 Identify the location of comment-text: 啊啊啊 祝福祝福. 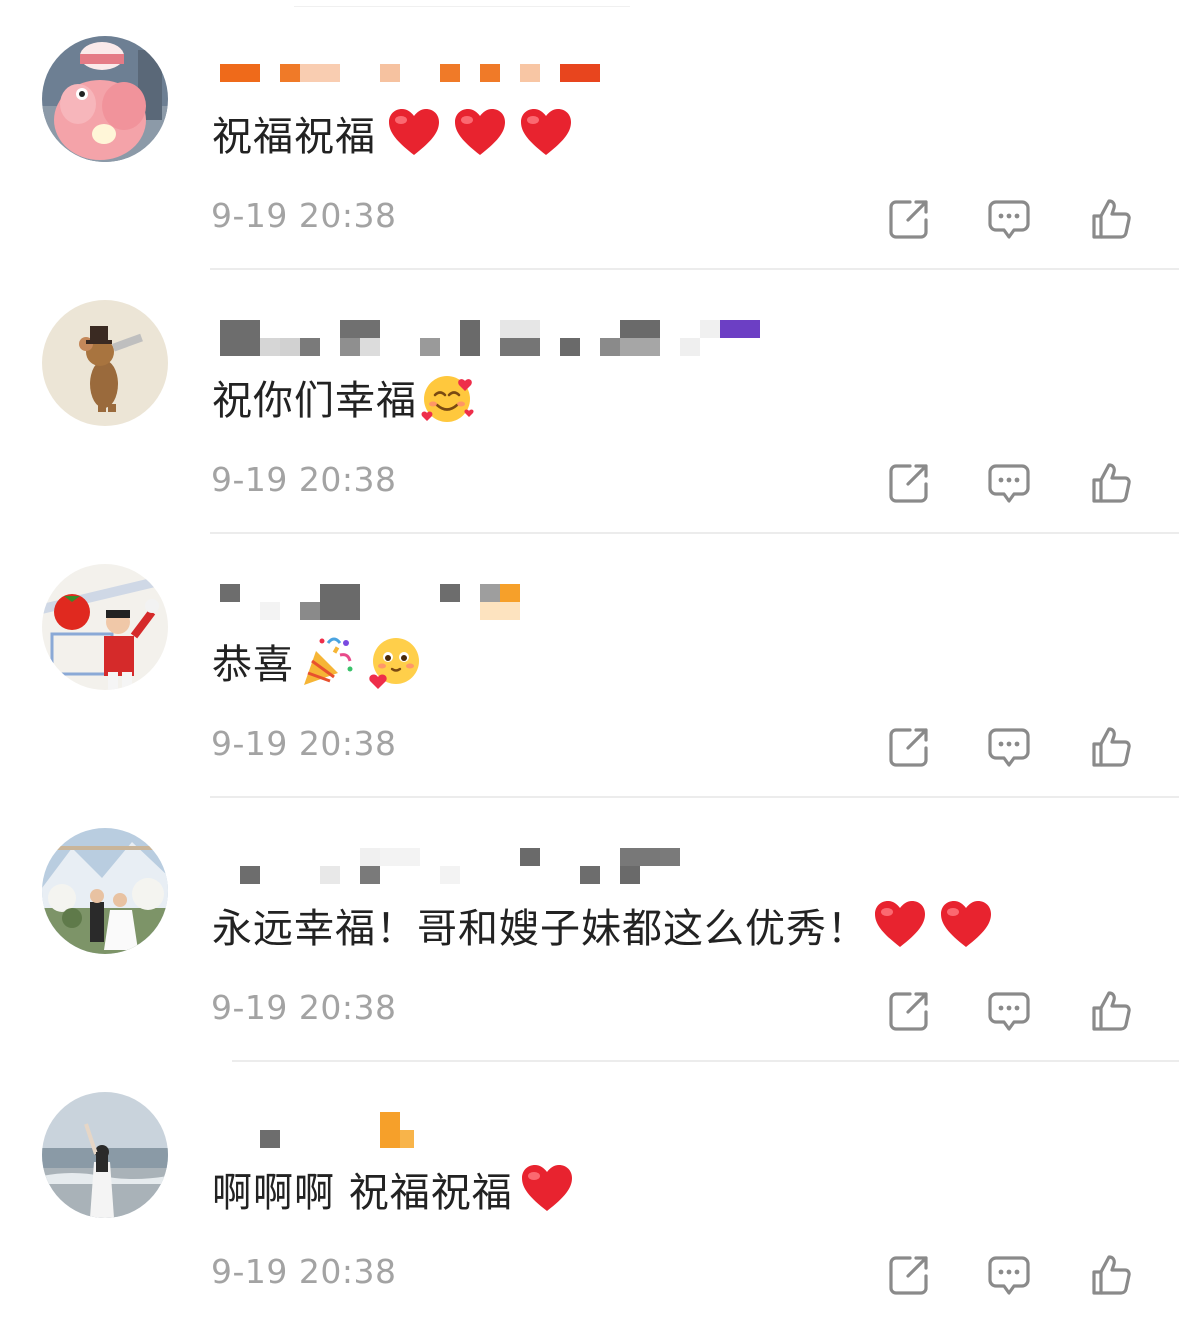
(393, 1189).